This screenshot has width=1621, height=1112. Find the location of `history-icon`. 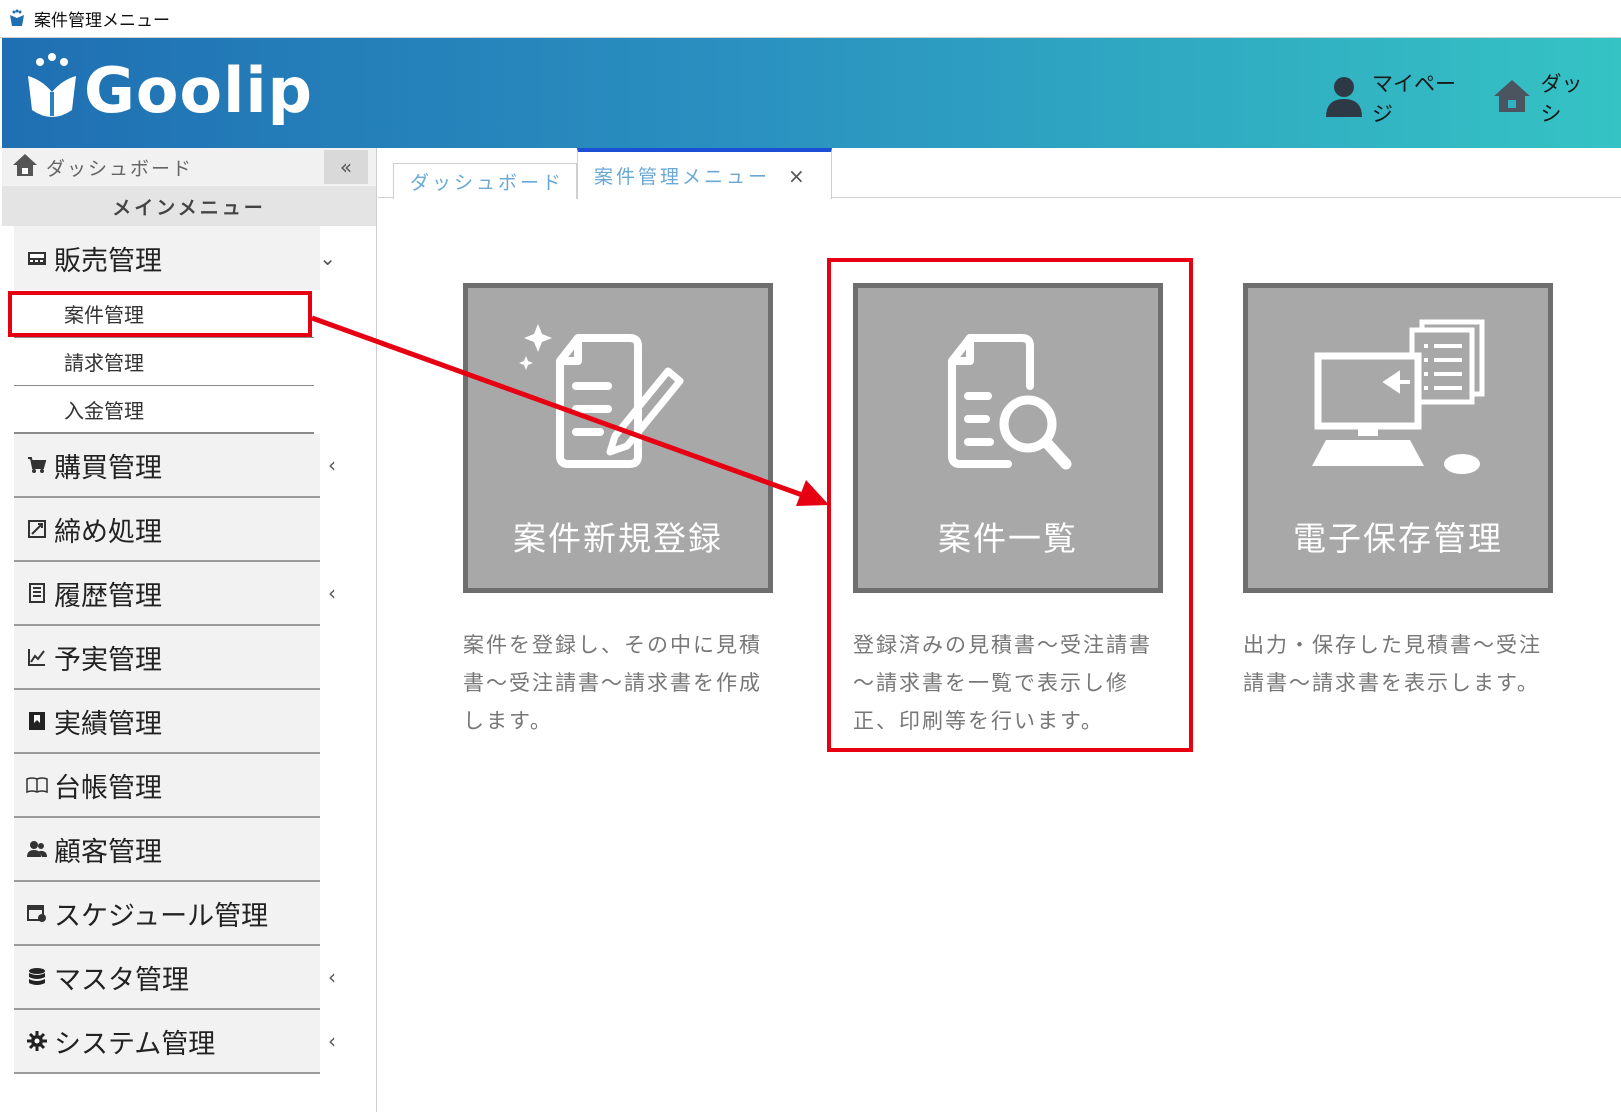

history-icon is located at coordinates (37, 593).